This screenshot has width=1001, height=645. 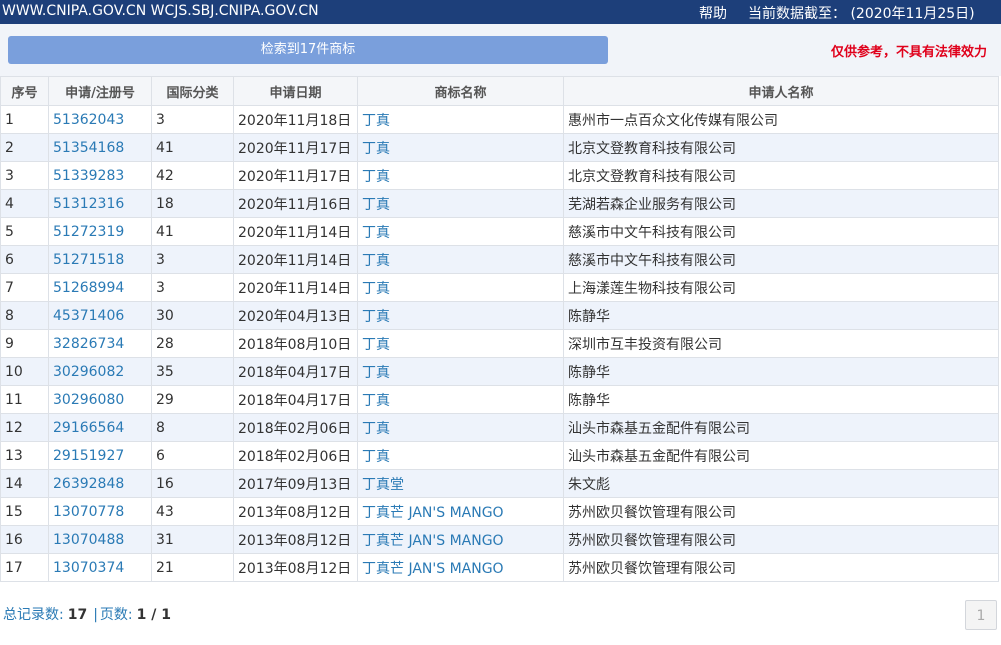 What do you see at coordinates (781, 343) in the screenshot?
I see `cell-applicant: 深圳市互丰投资有限公司` at bounding box center [781, 343].